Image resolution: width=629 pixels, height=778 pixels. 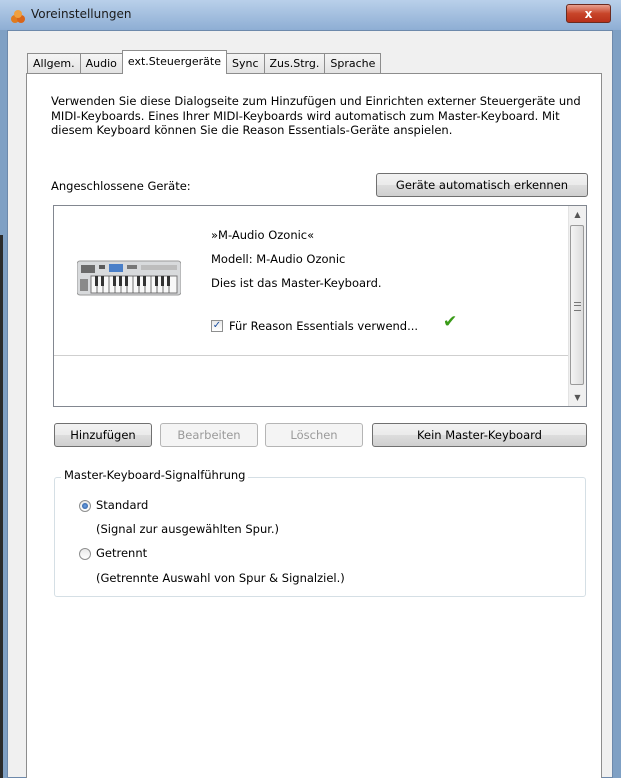 I want to click on delete-button: Löschen, so click(x=314, y=435).